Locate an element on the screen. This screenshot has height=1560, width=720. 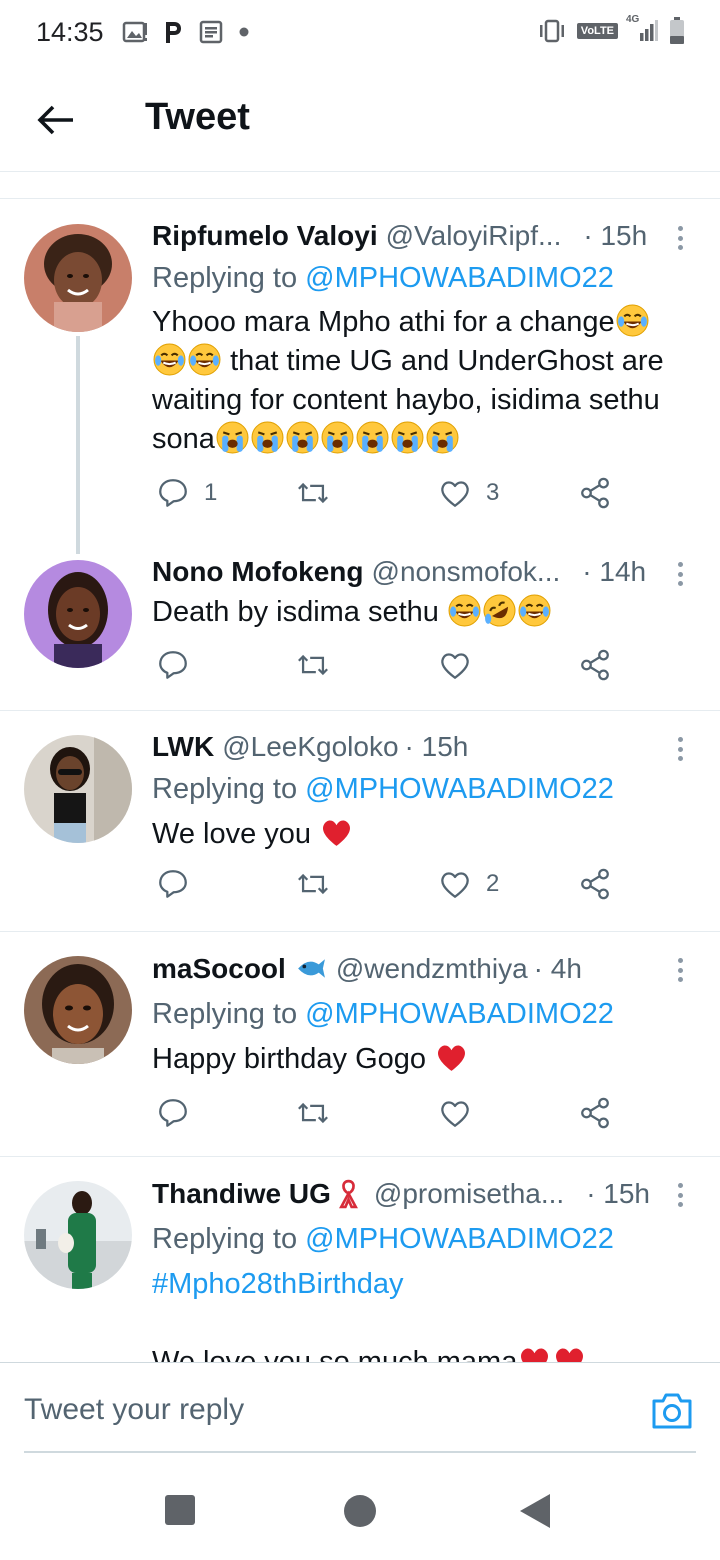
rofl-emoji-icon is located at coordinates (499, 610).